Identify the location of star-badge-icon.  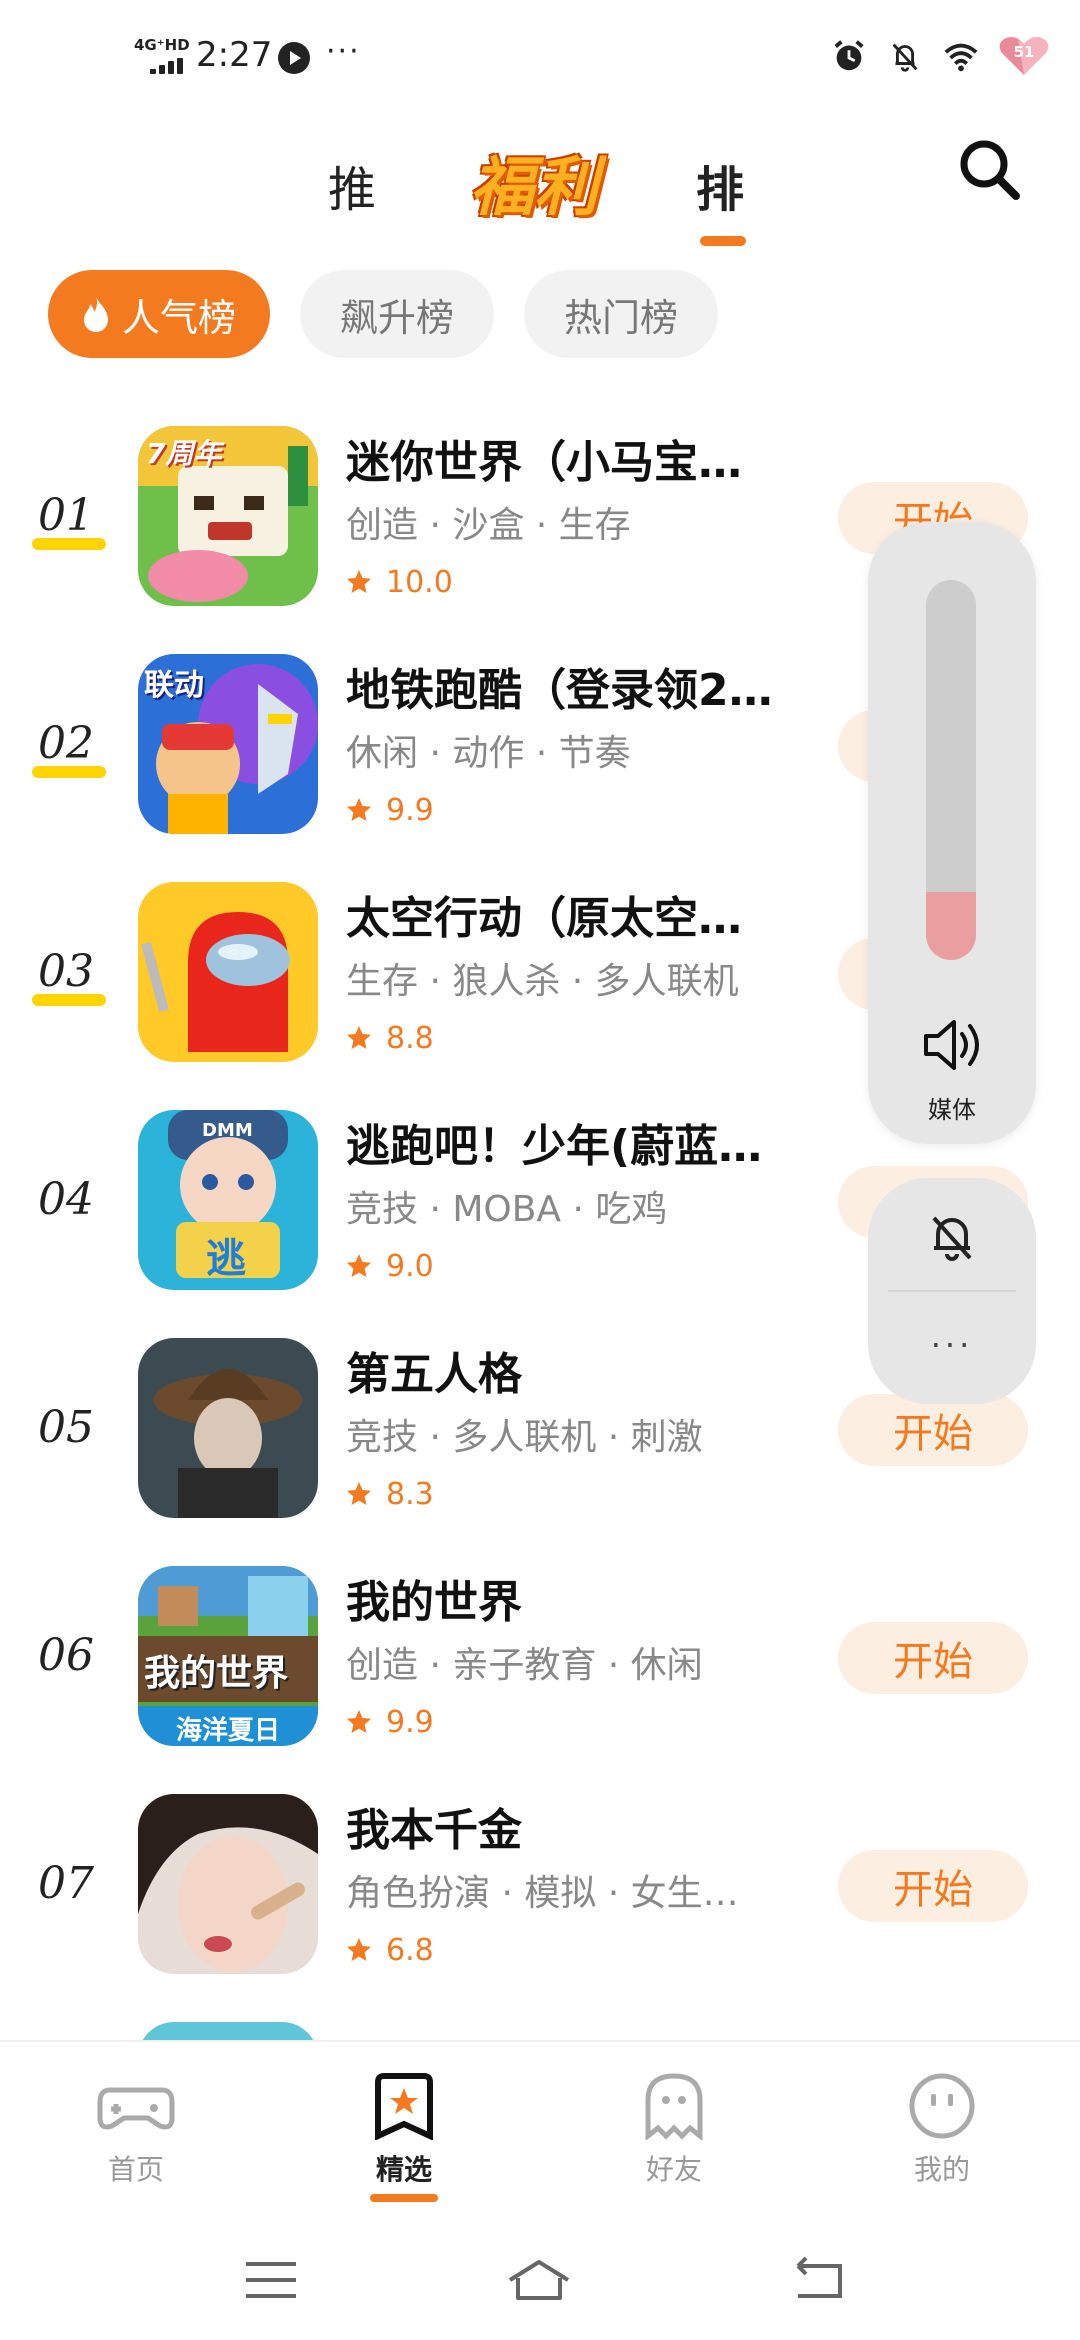
(404, 2106).